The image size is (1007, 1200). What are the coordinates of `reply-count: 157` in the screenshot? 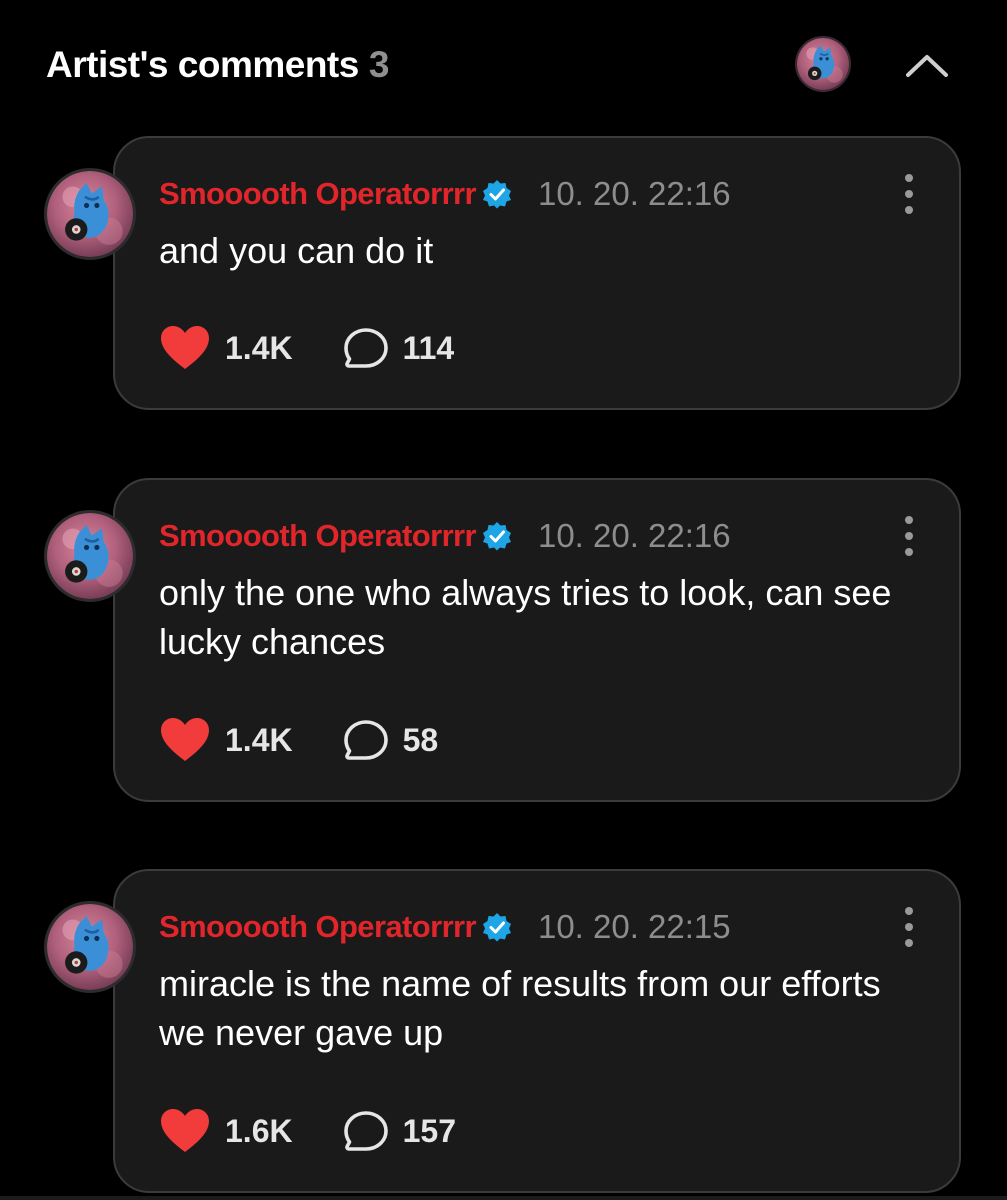 It's located at (429, 1130).